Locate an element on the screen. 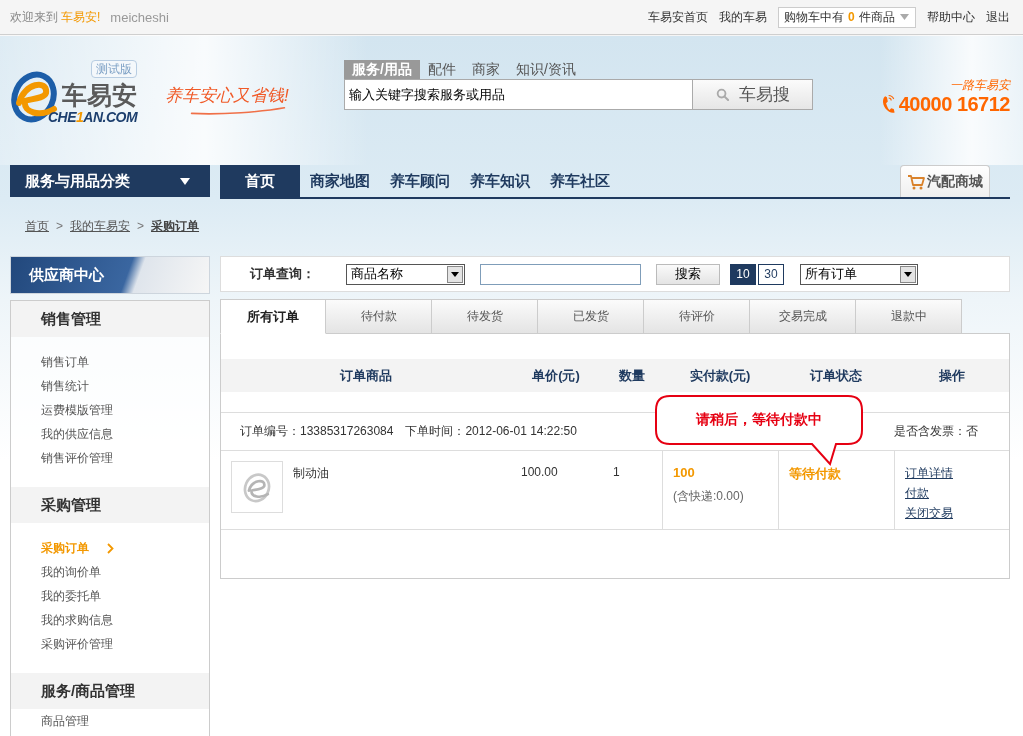 The image size is (1023, 736). nav-item: 养车顾问 is located at coordinates (420, 181).